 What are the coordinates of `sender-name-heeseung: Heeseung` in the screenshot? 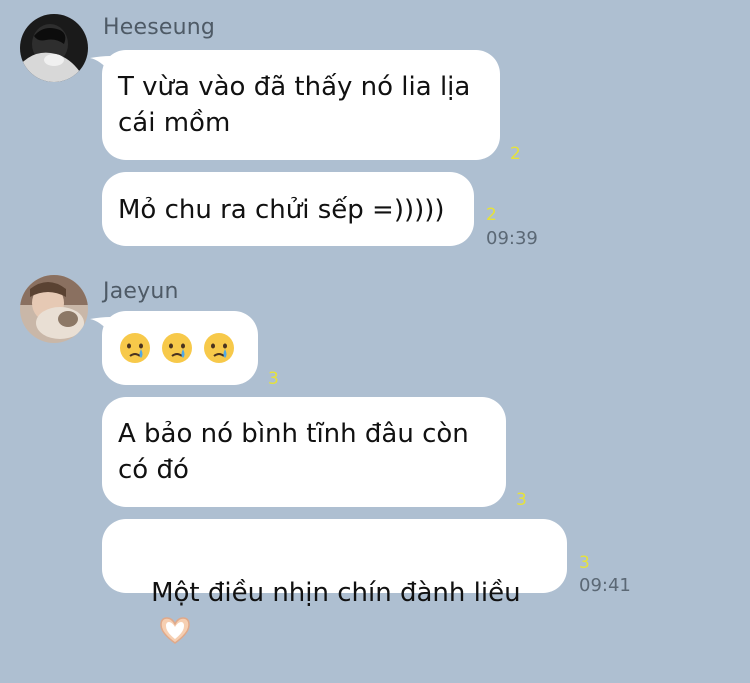 It's located at (159, 27).